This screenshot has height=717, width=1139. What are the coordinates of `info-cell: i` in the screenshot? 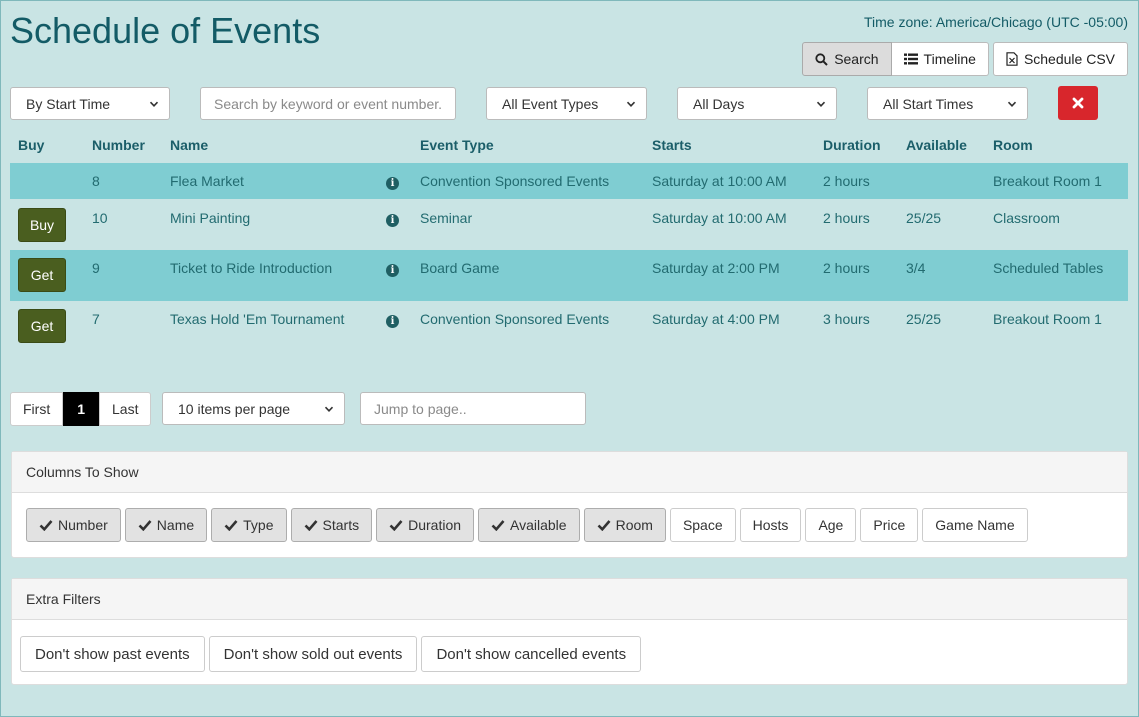 It's located at (395, 326).